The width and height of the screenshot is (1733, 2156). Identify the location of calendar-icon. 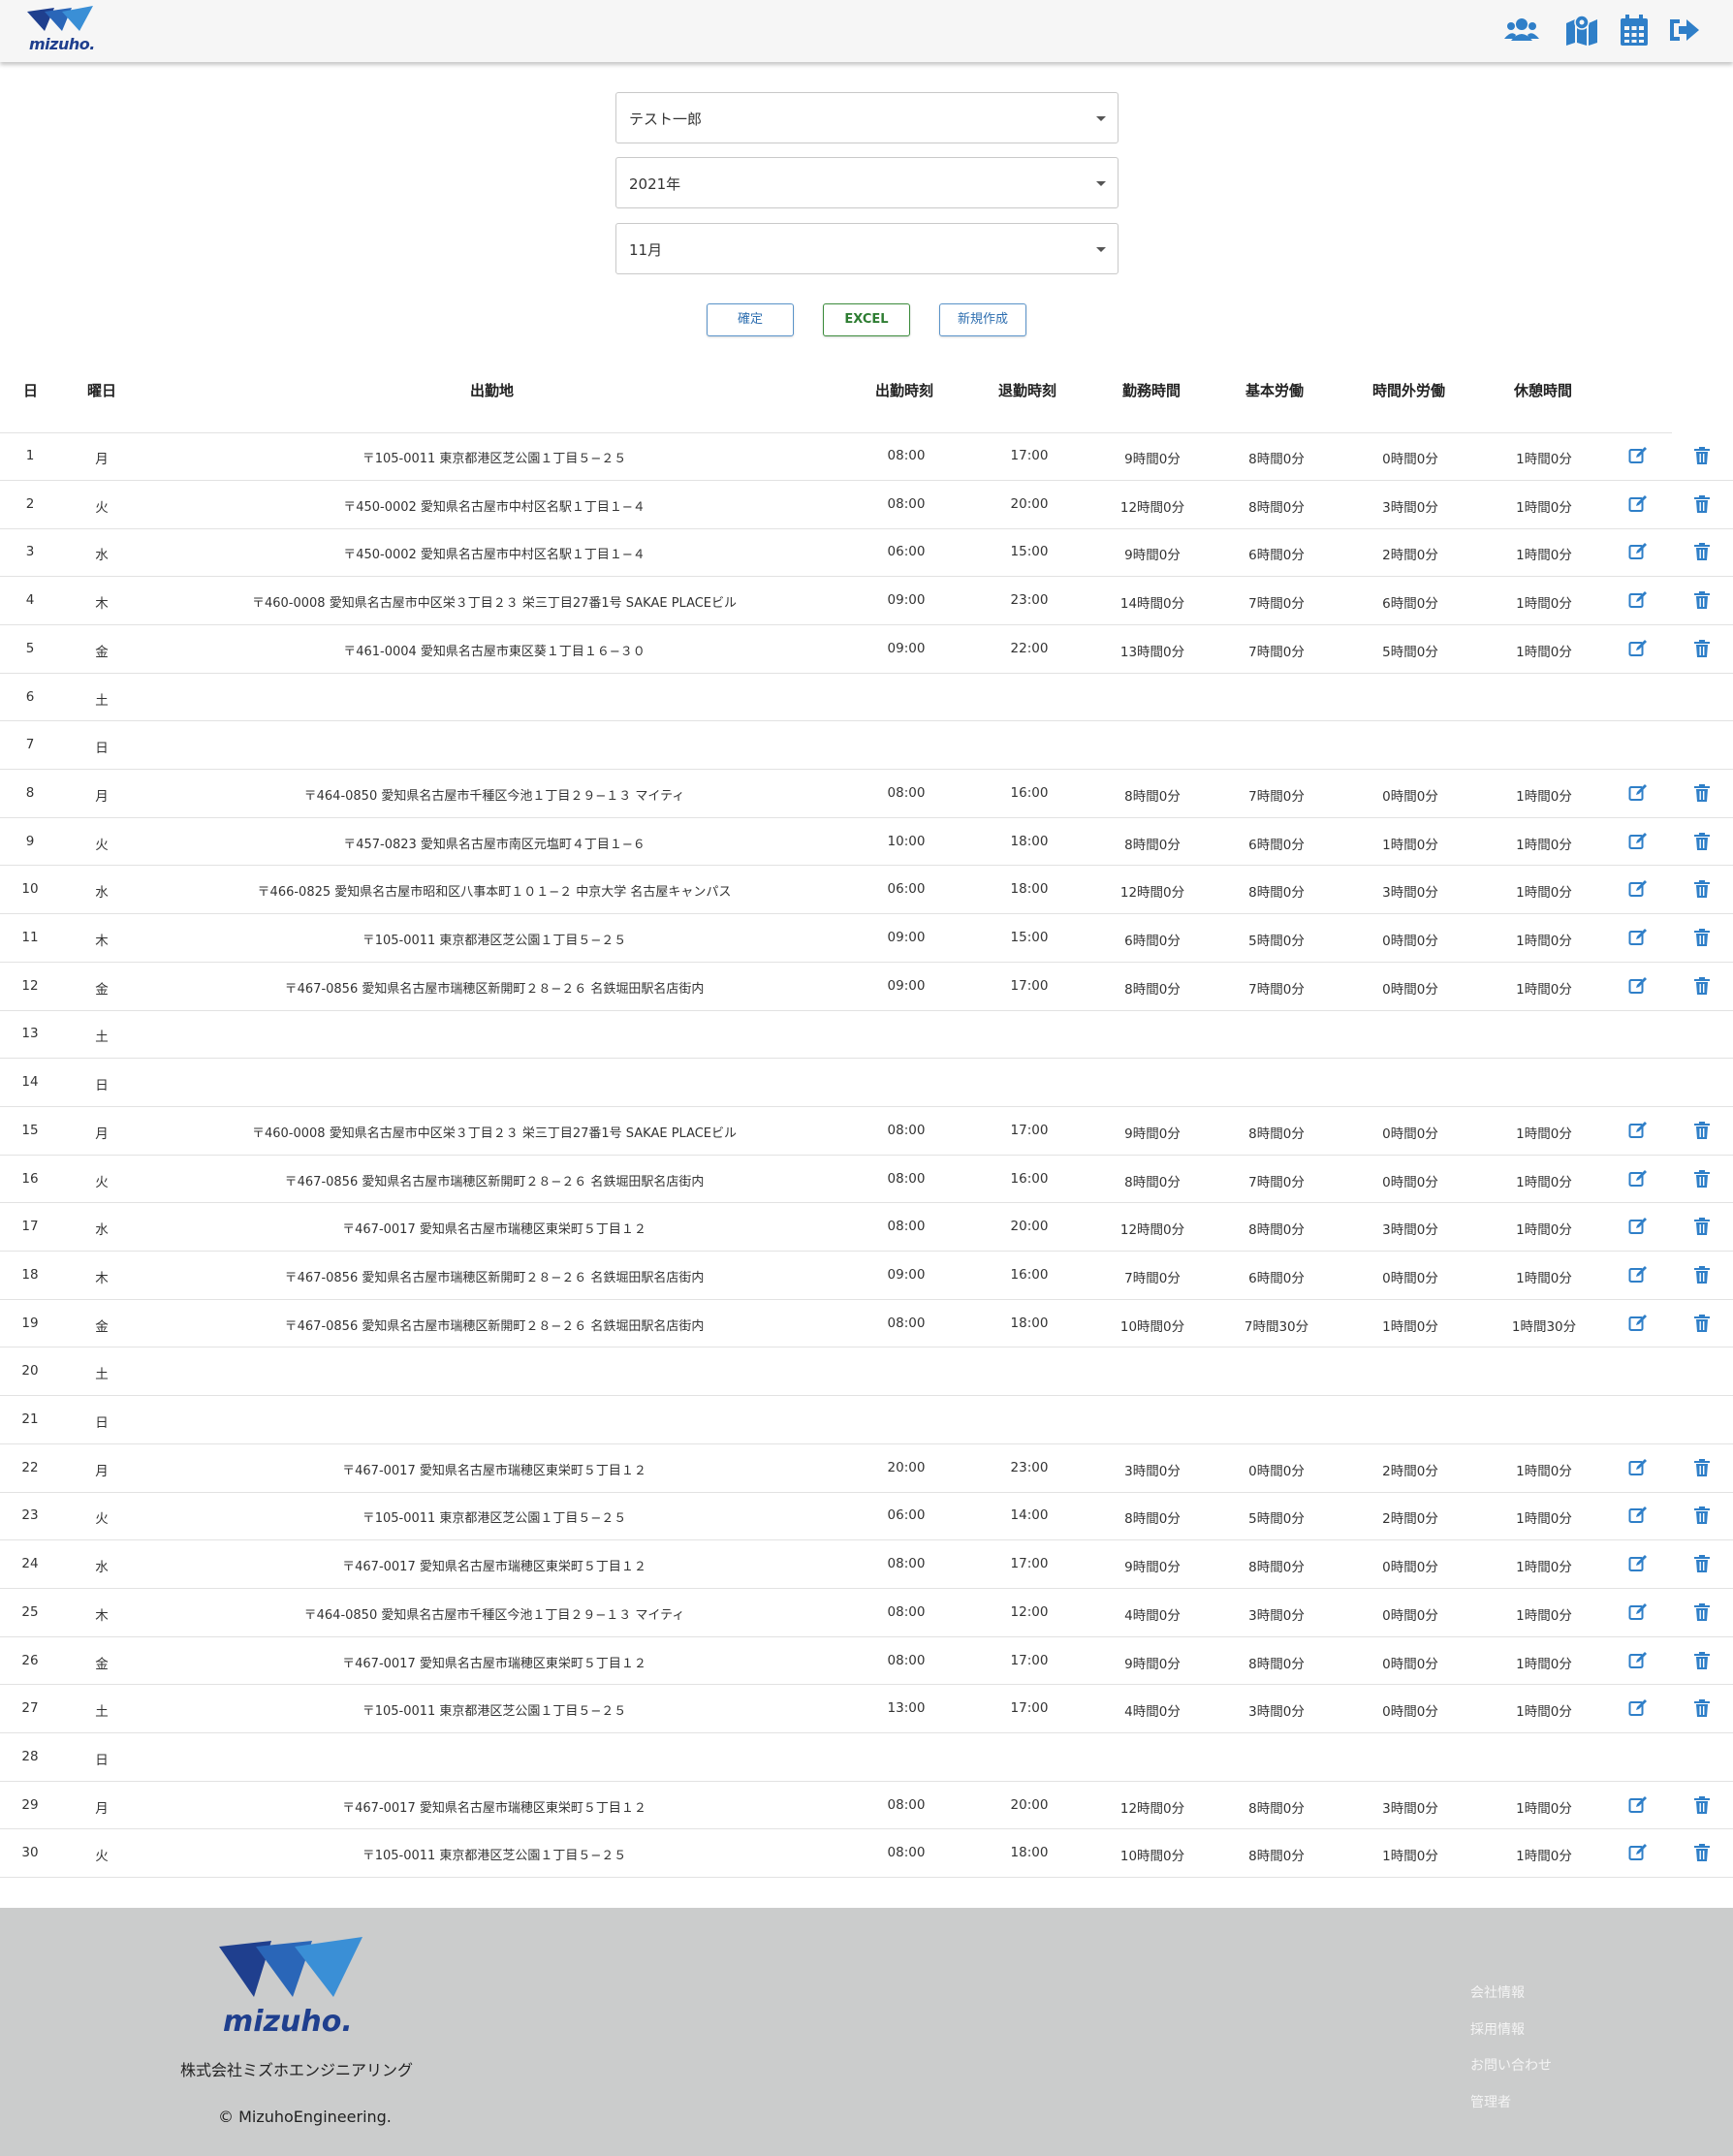
(1634, 30).